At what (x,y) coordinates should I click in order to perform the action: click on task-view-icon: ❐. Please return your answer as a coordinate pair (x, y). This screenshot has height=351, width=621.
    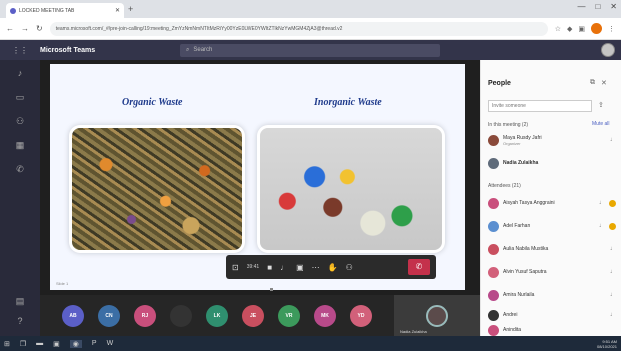
    Looking at the image, I should click on (23, 344).